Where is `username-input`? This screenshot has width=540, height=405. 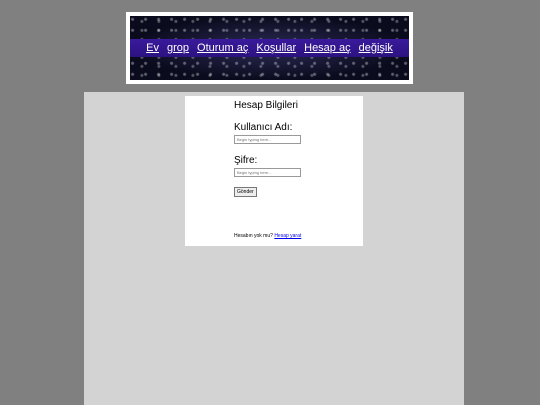 username-input is located at coordinates (267, 139).